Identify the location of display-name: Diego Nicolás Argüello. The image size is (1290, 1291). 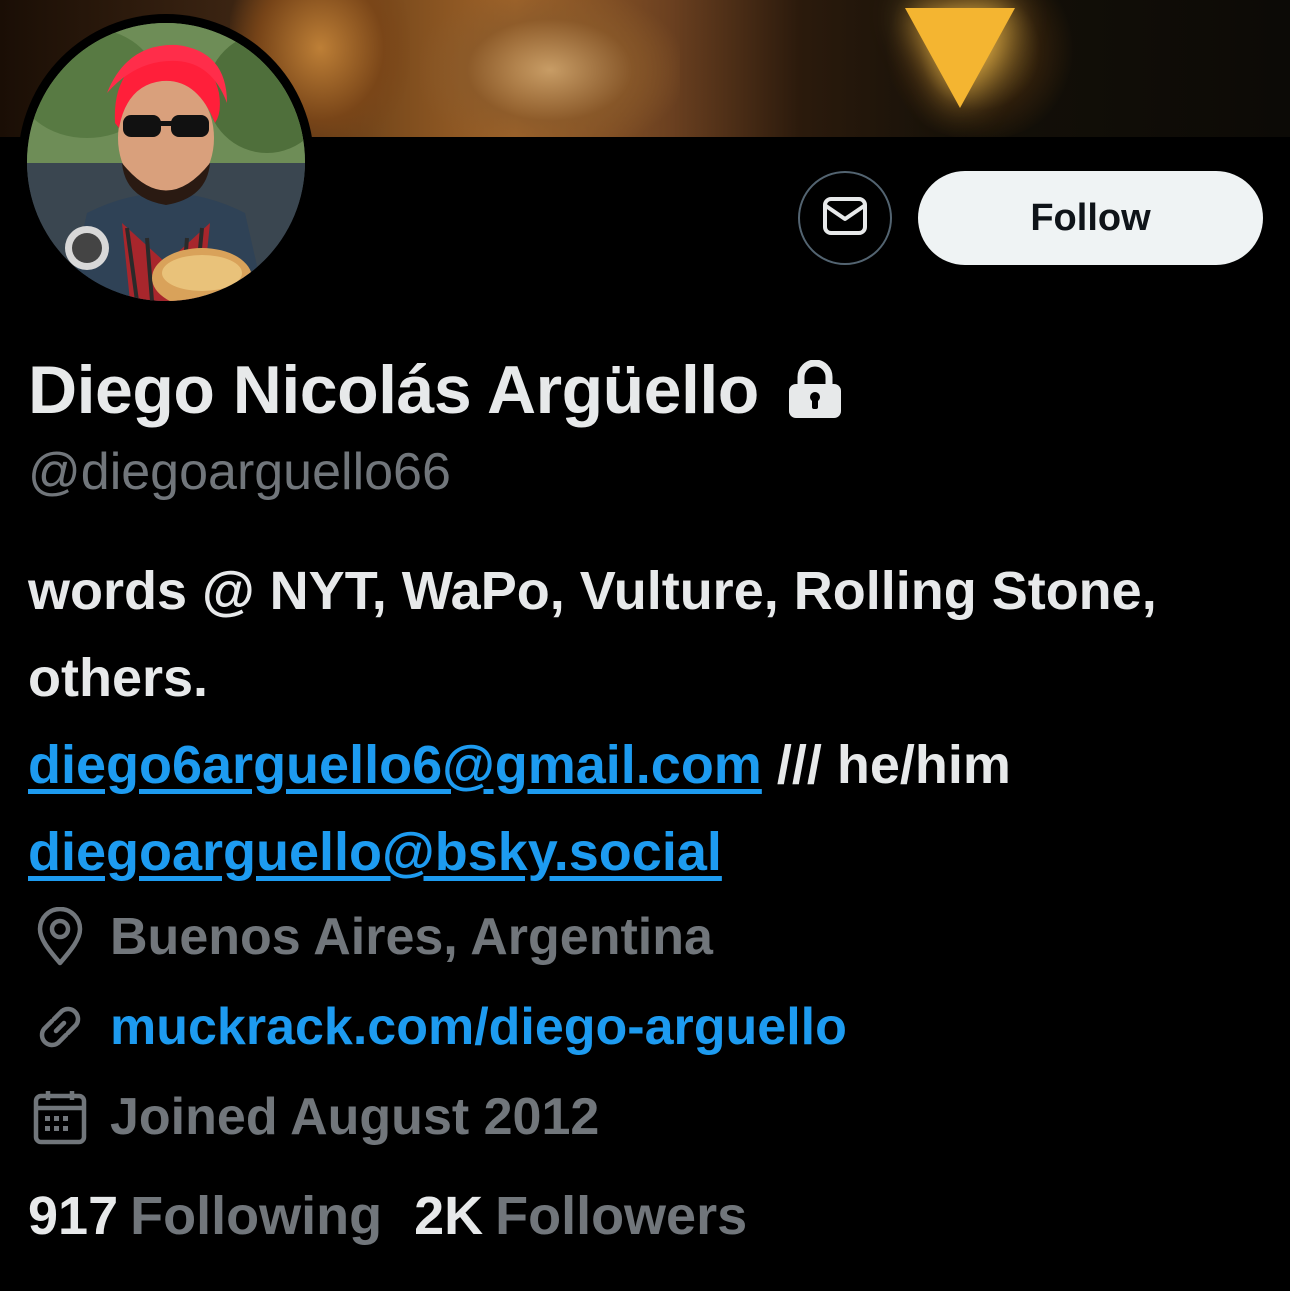
(393, 390).